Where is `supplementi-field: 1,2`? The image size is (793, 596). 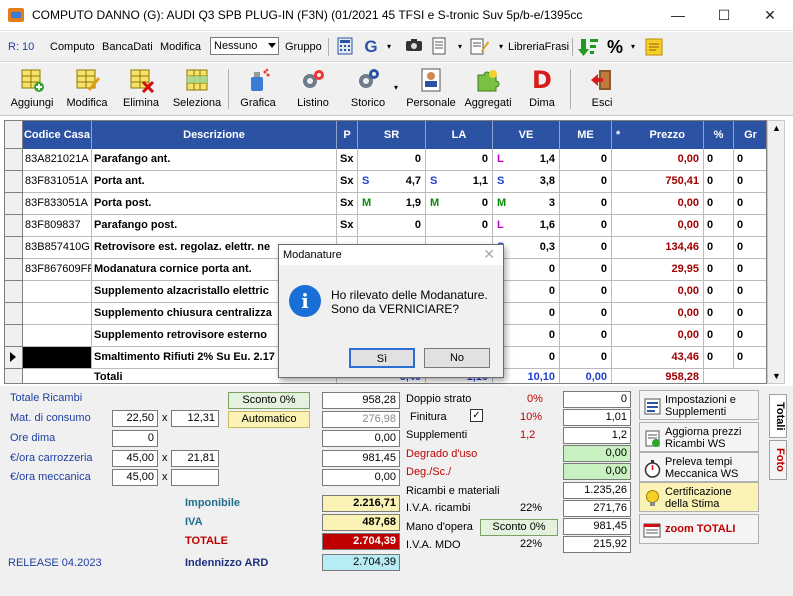
supplementi-field: 1,2 is located at coordinates (597, 435).